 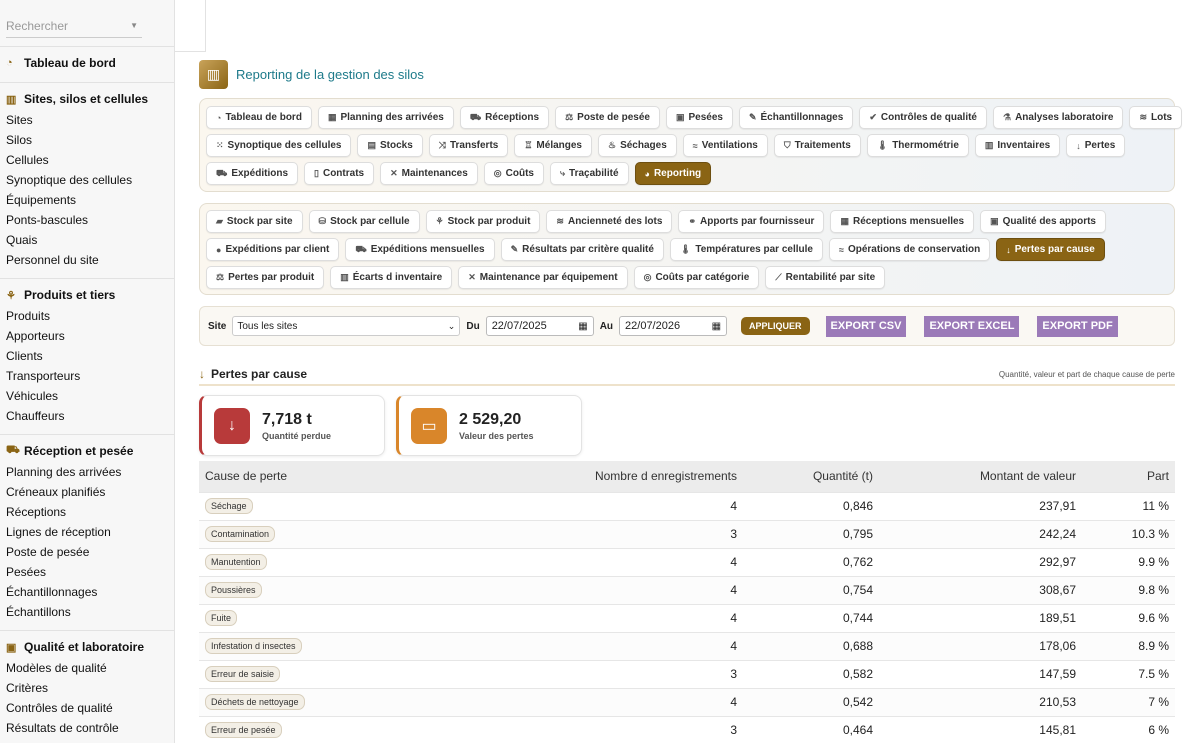 I want to click on nav-button: ◔ Tableau de bord, so click(x=259, y=117).